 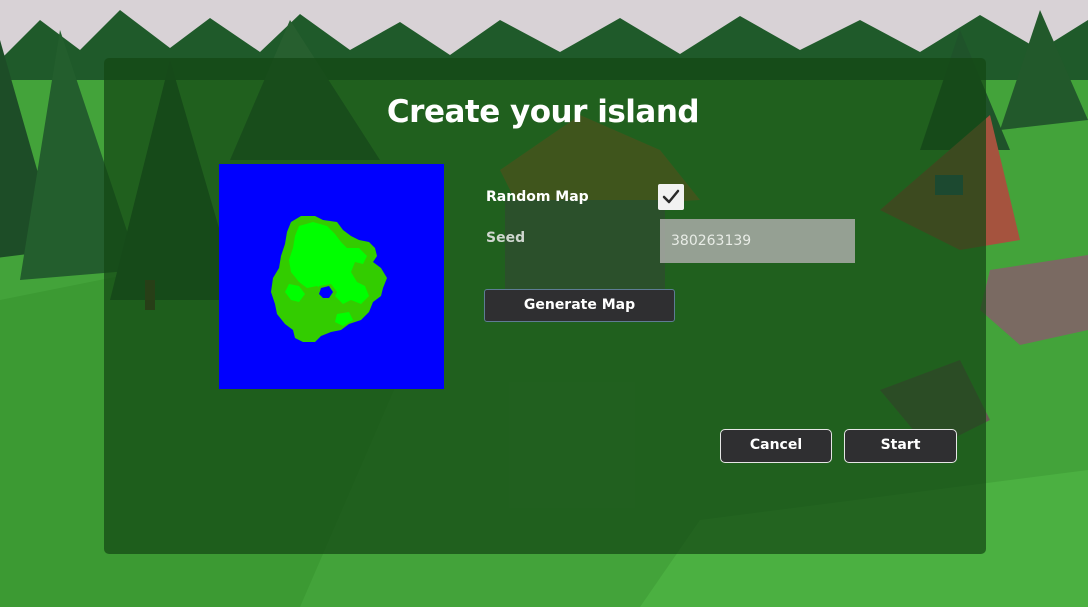 What do you see at coordinates (900, 446) in the screenshot?
I see `start-button: Start` at bounding box center [900, 446].